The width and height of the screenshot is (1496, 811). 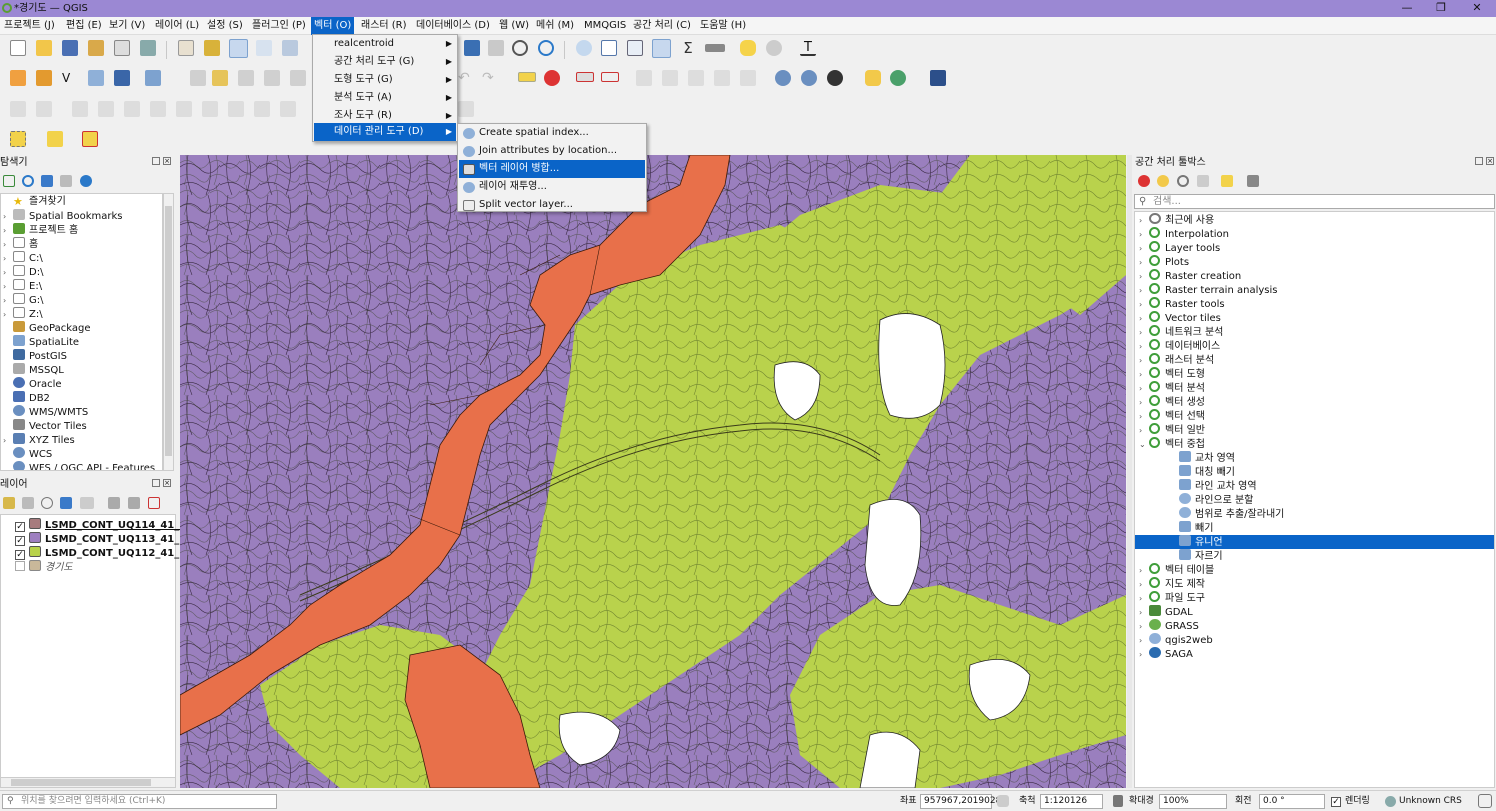 What do you see at coordinates (1314, 234) in the screenshot?
I see `toolbox-group: › Interpolation` at bounding box center [1314, 234].